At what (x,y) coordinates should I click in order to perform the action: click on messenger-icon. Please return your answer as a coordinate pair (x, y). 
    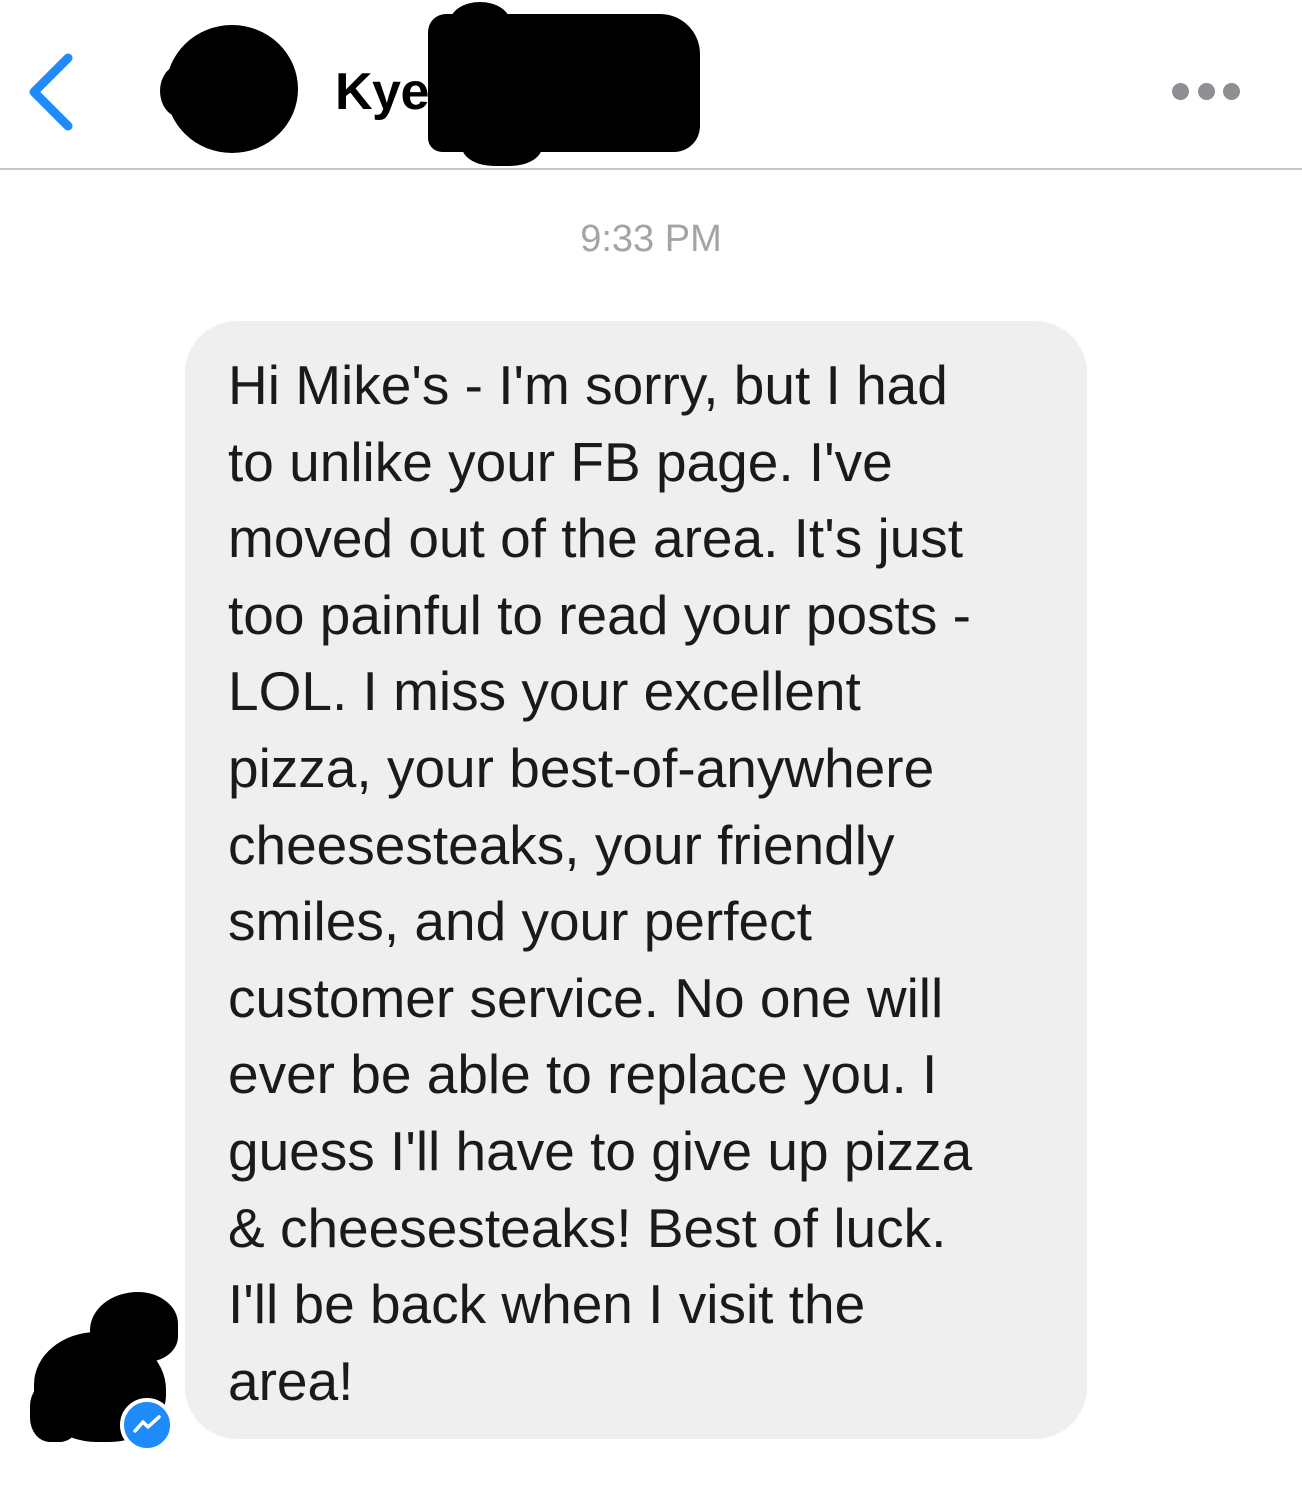
    Looking at the image, I should click on (147, 1425).